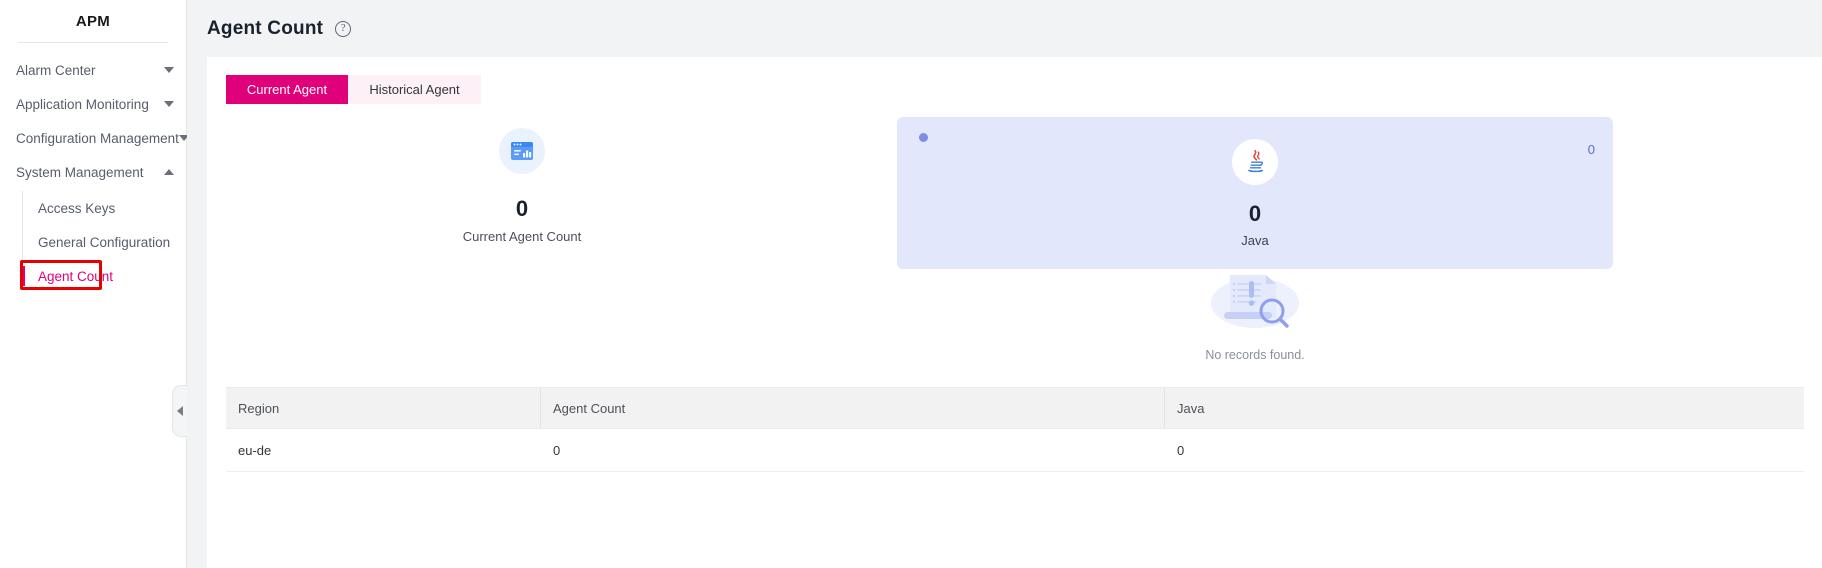  What do you see at coordinates (80, 172) in the screenshot?
I see `sidebar-item-label: System Management` at bounding box center [80, 172].